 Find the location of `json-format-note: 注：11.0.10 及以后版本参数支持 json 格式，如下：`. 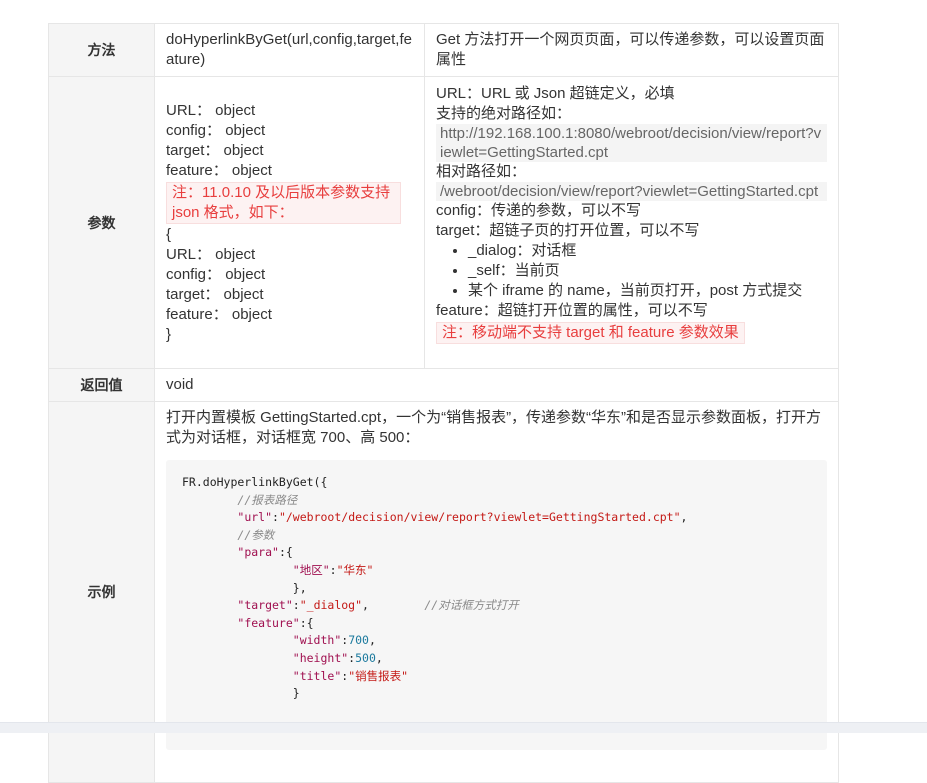

json-format-note: 注：11.0.10 及以后版本参数支持 json 格式，如下： is located at coordinates (283, 203).